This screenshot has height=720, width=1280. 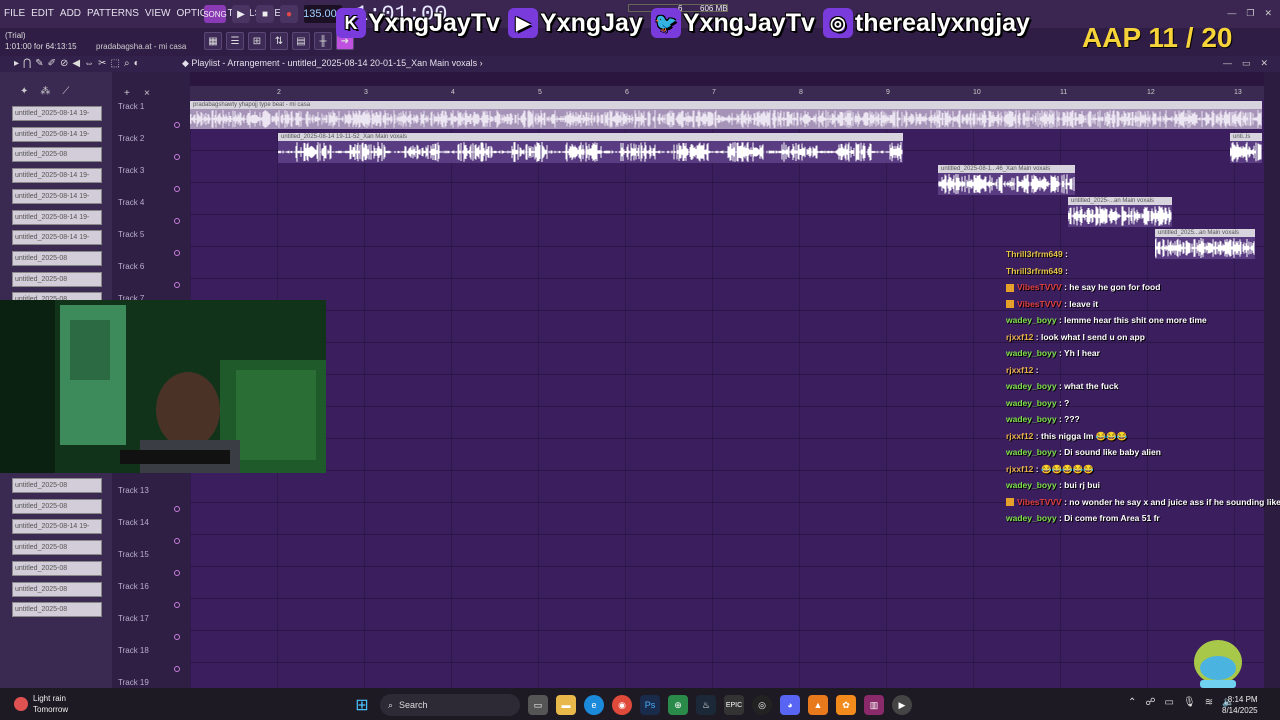 What do you see at coordinates (137, 63) in the screenshot?
I see `playback-icon: ◐` at bounding box center [137, 63].